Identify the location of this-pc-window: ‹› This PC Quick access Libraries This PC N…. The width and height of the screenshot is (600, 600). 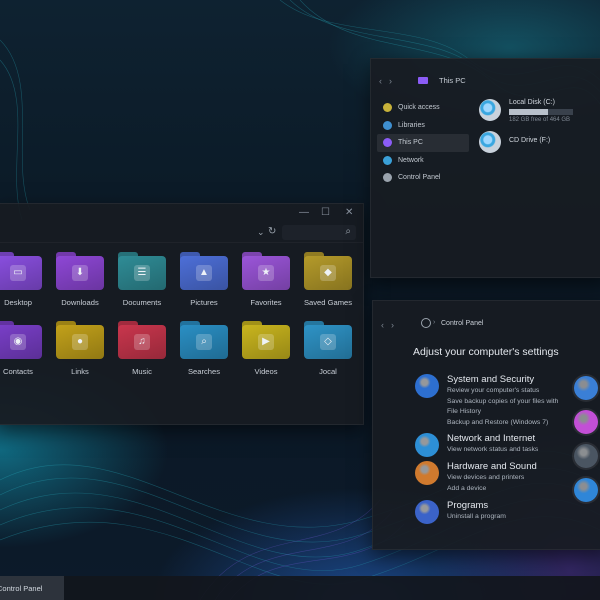
(485, 168).